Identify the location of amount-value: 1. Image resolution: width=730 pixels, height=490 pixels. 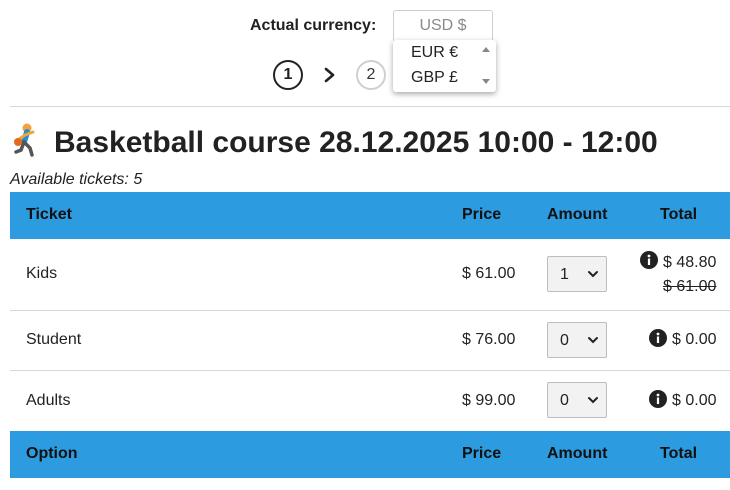
(564, 274).